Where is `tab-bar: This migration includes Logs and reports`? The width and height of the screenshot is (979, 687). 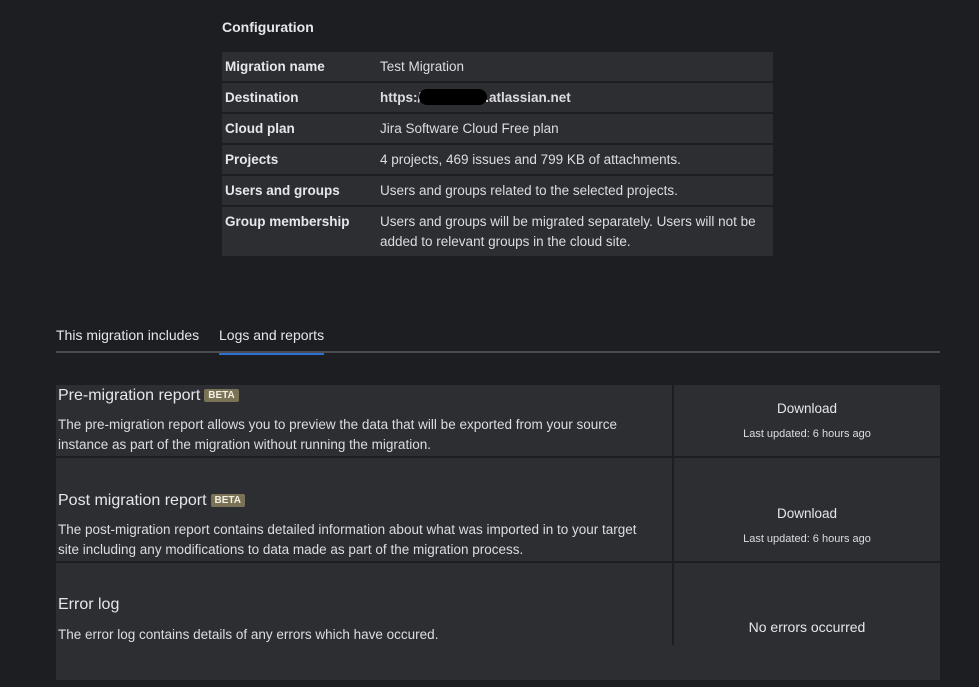 tab-bar: This migration includes Logs and reports is located at coordinates (498, 339).